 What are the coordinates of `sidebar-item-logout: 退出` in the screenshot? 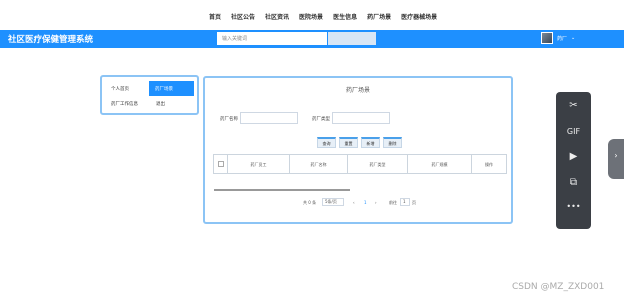 It's located at (160, 104).